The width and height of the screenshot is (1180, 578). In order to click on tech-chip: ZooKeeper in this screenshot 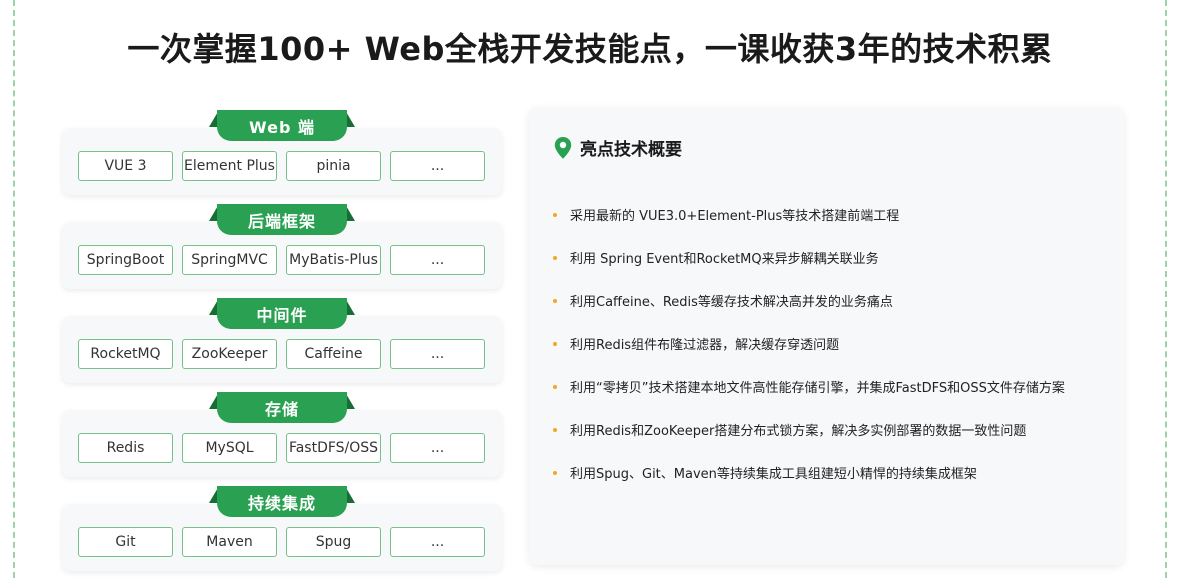, I will do `click(229, 354)`.